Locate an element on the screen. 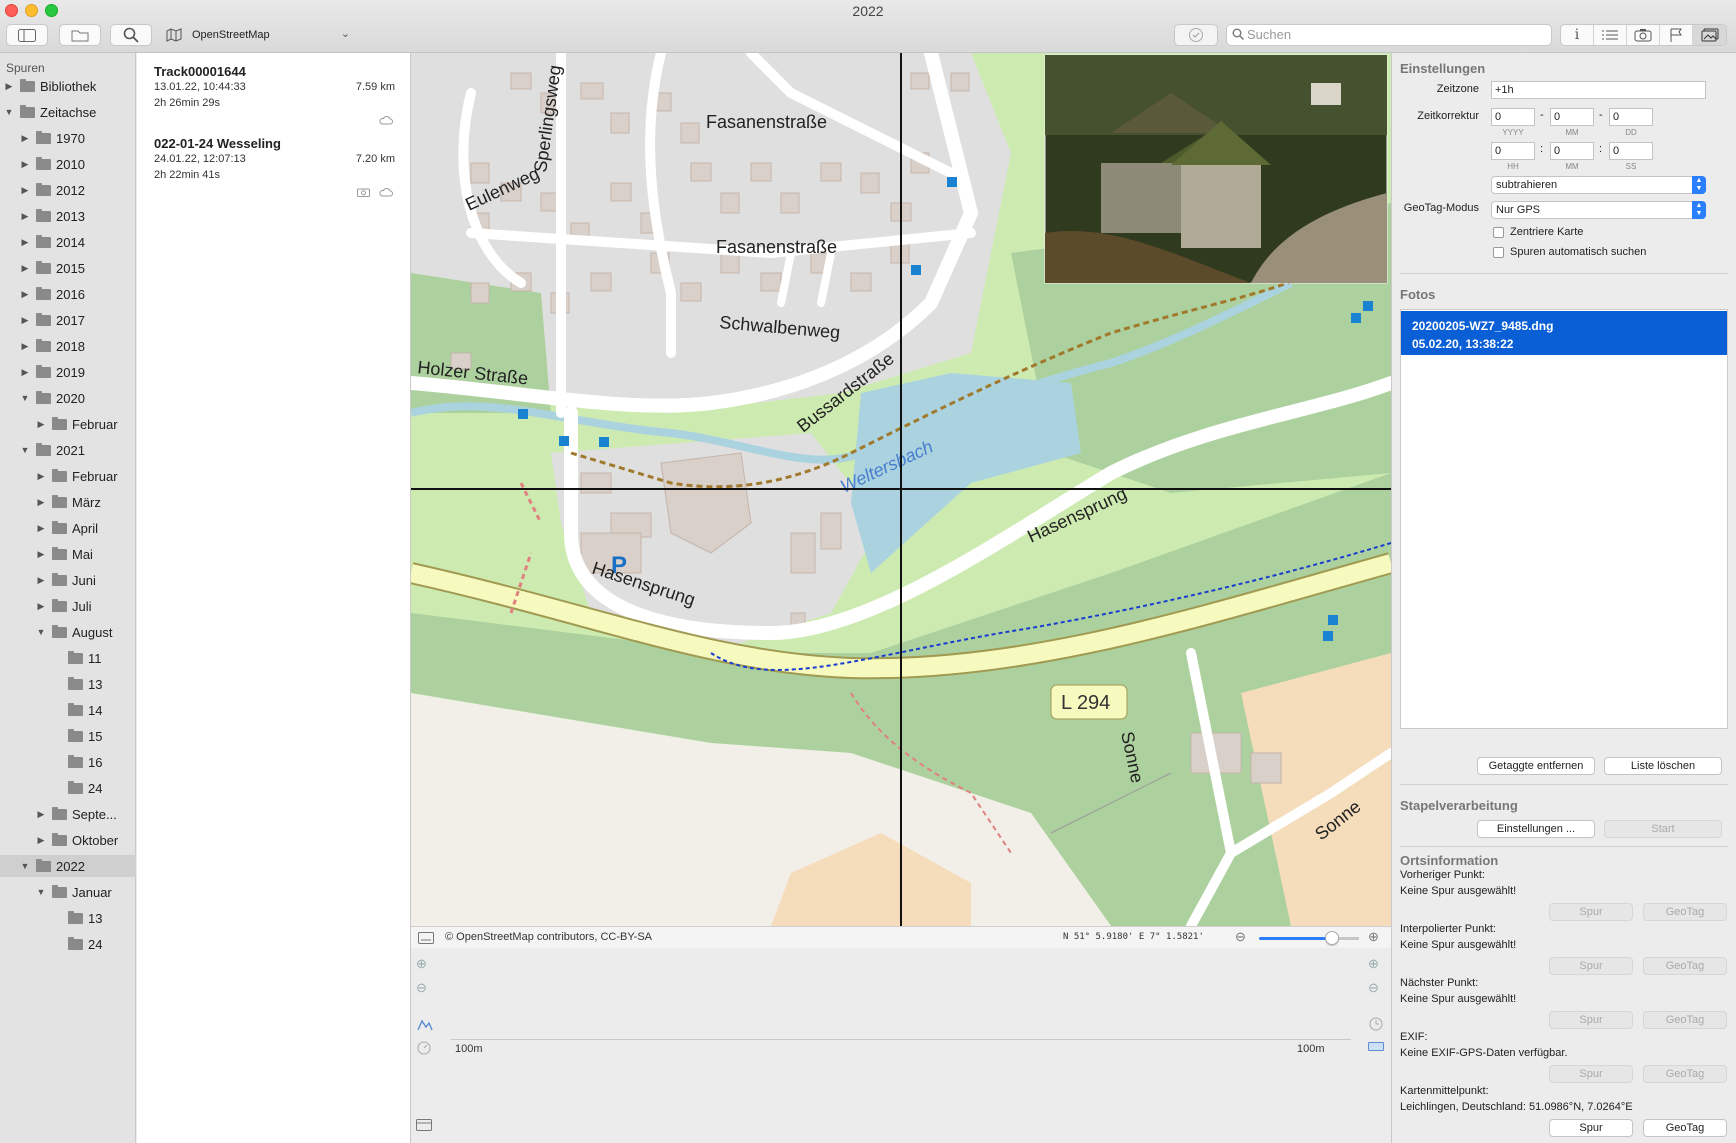  batch-start-button: Start is located at coordinates (1663, 829).